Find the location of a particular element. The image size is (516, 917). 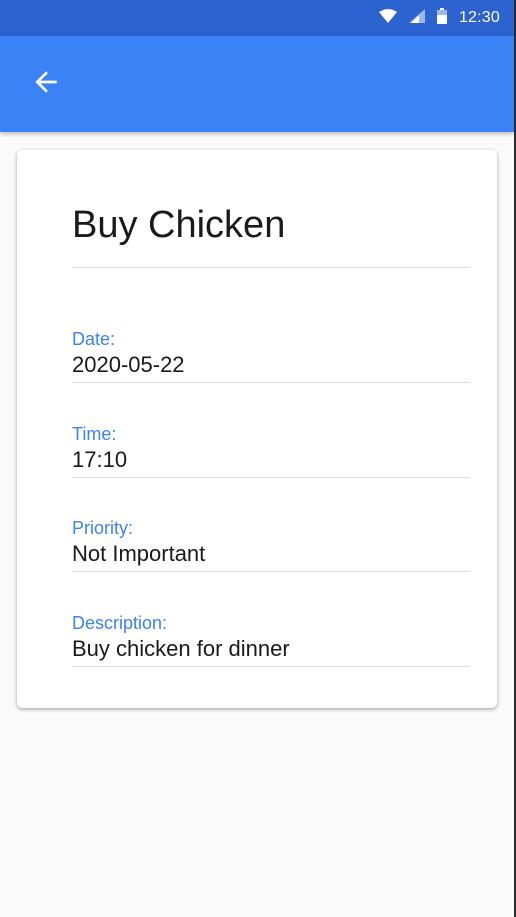

priority-field: Priority: Not Important is located at coordinates (271, 544).